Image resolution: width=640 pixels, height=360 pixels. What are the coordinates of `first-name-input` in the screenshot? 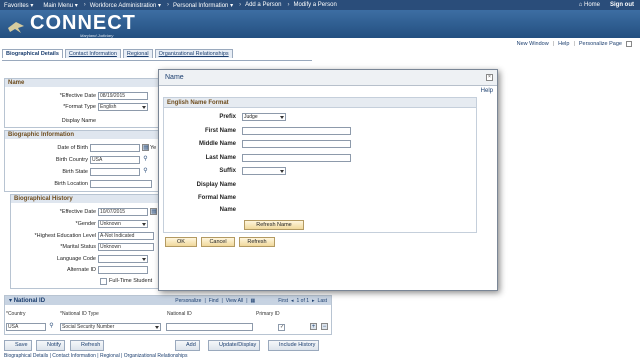 It's located at (296, 131).